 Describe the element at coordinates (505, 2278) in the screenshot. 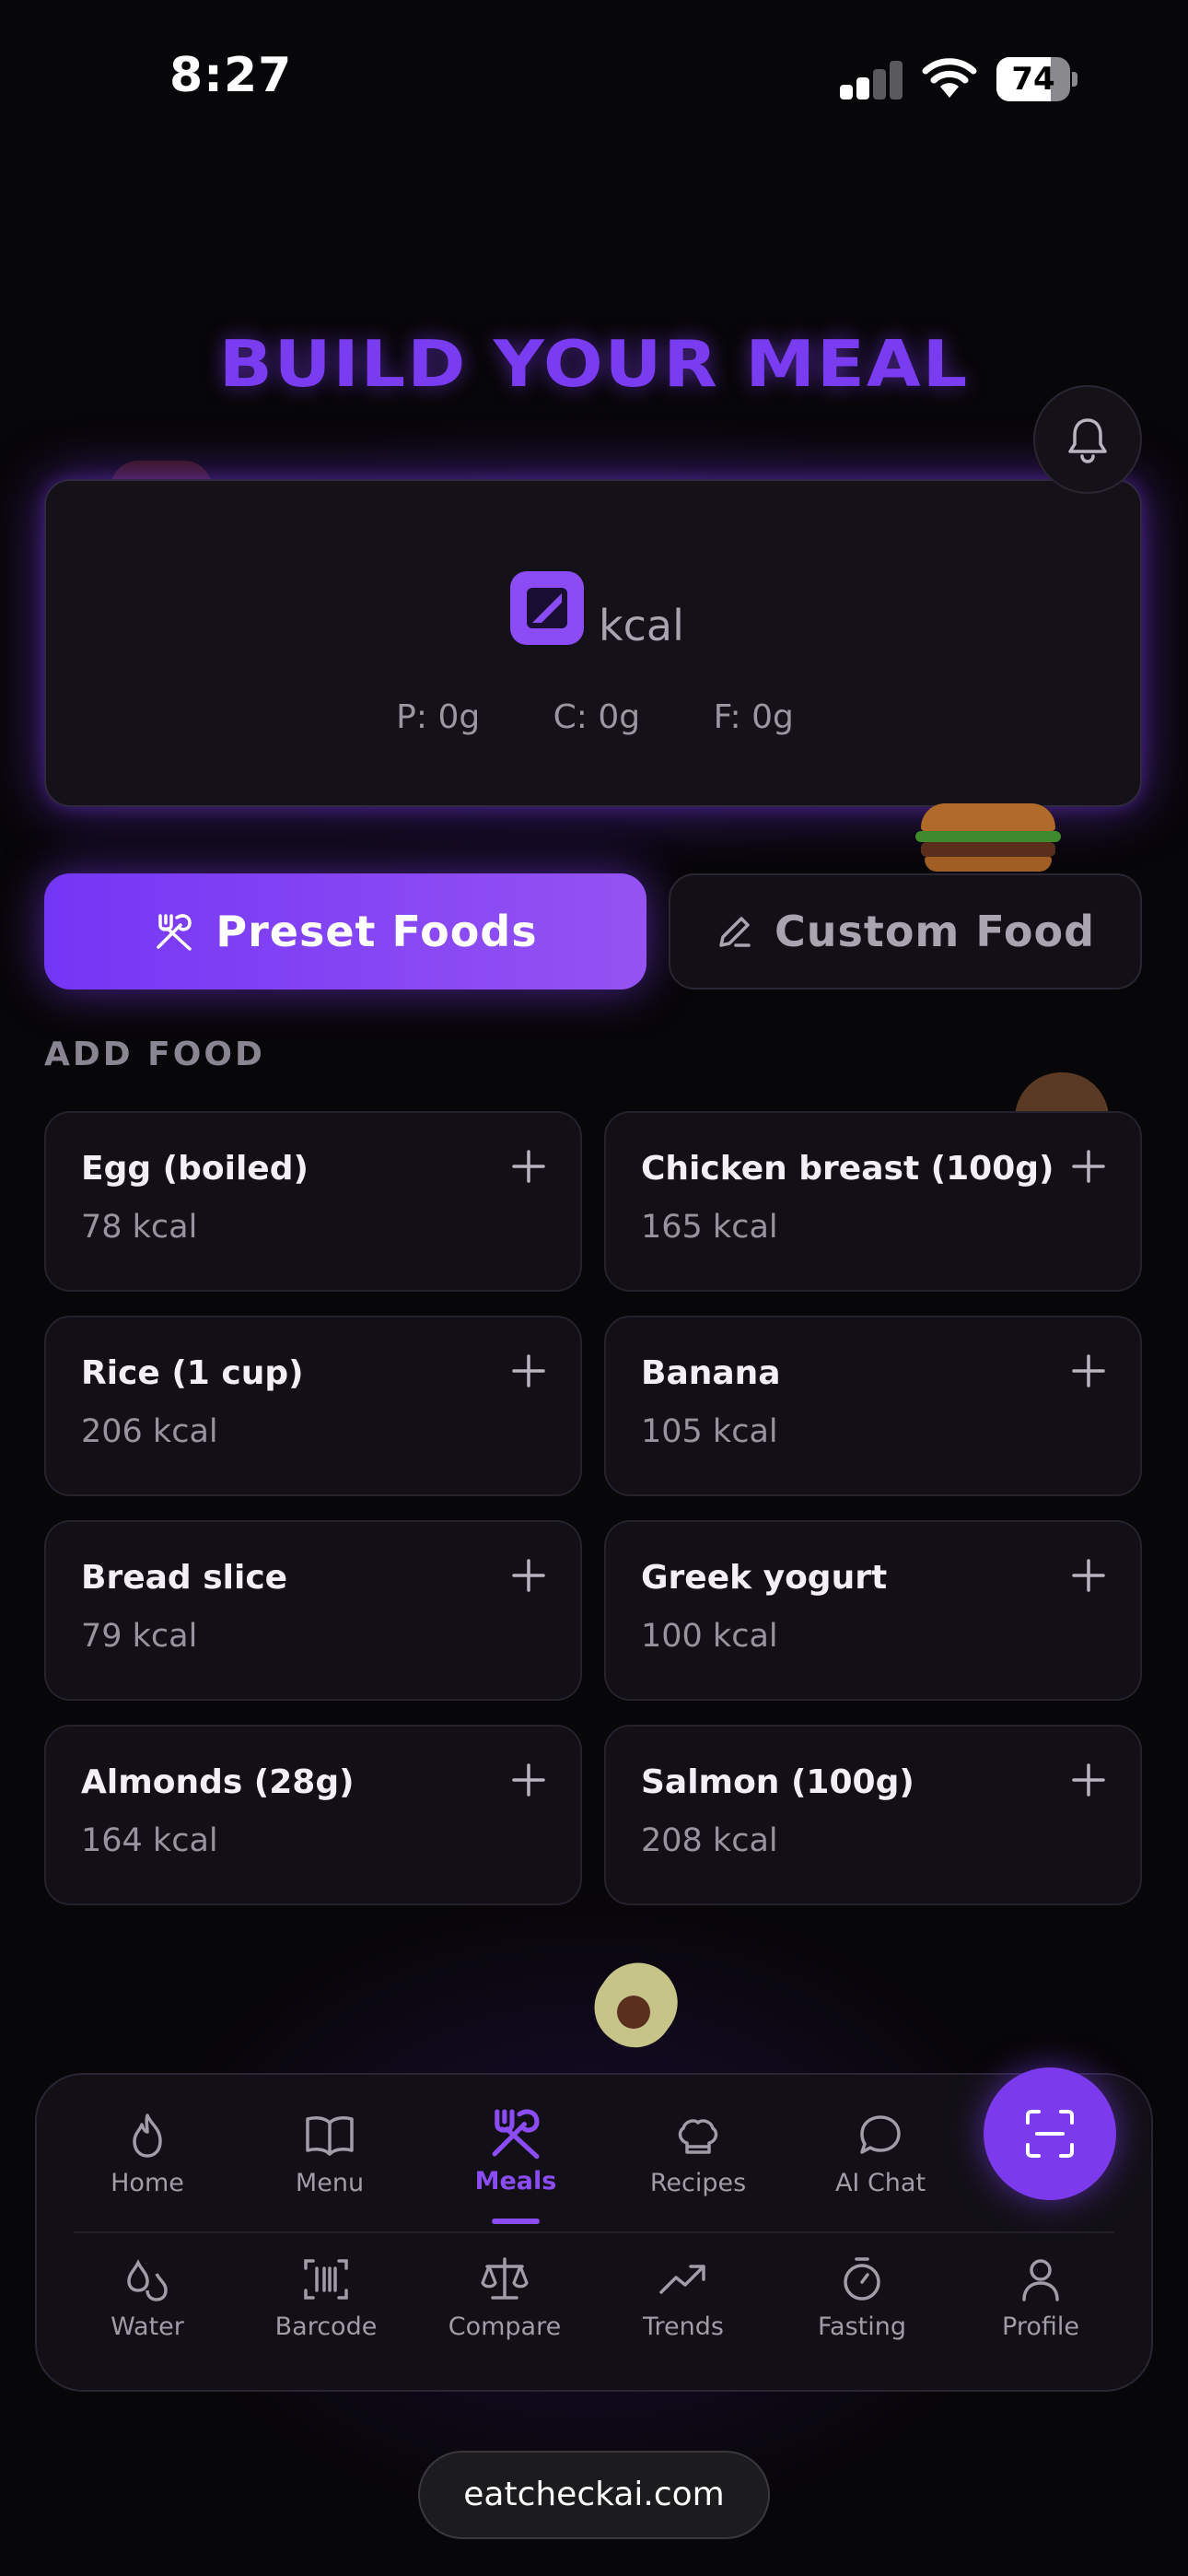

I see `scale-icon` at that location.